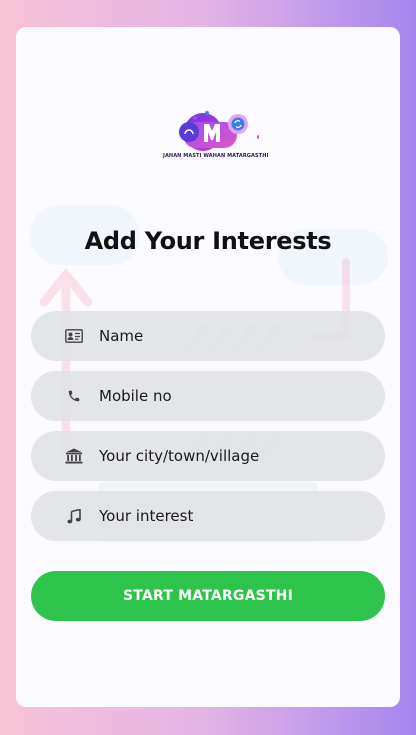 The height and width of the screenshot is (735, 416). I want to click on music-note-icon, so click(74, 516).